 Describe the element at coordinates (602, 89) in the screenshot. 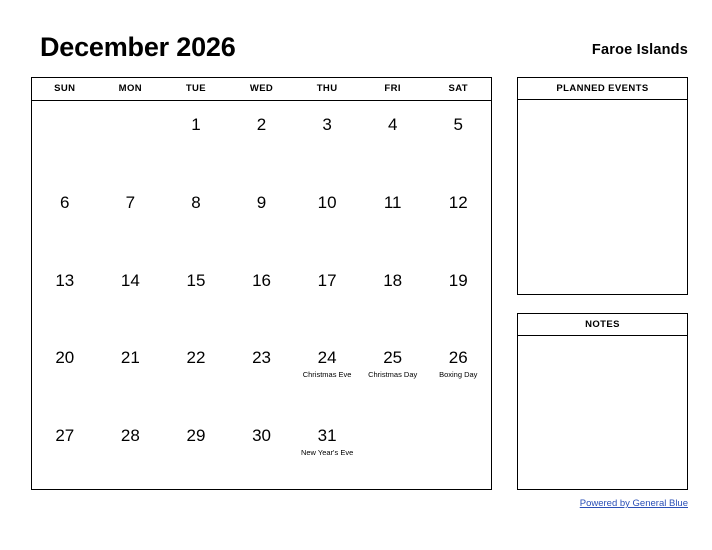

I see `planned-events-title: PLANNED EVENTS` at that location.